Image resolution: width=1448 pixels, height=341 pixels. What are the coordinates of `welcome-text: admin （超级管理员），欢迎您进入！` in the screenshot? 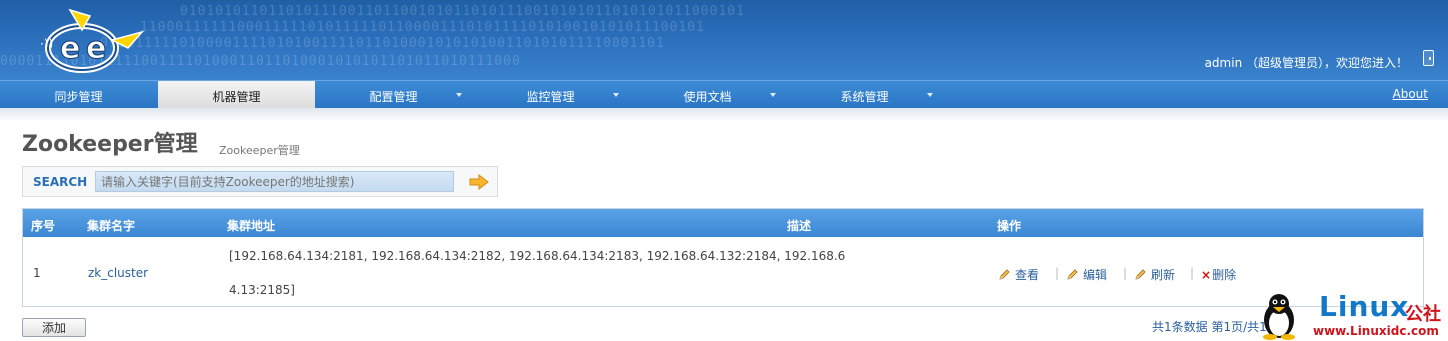 It's located at (1306, 63).